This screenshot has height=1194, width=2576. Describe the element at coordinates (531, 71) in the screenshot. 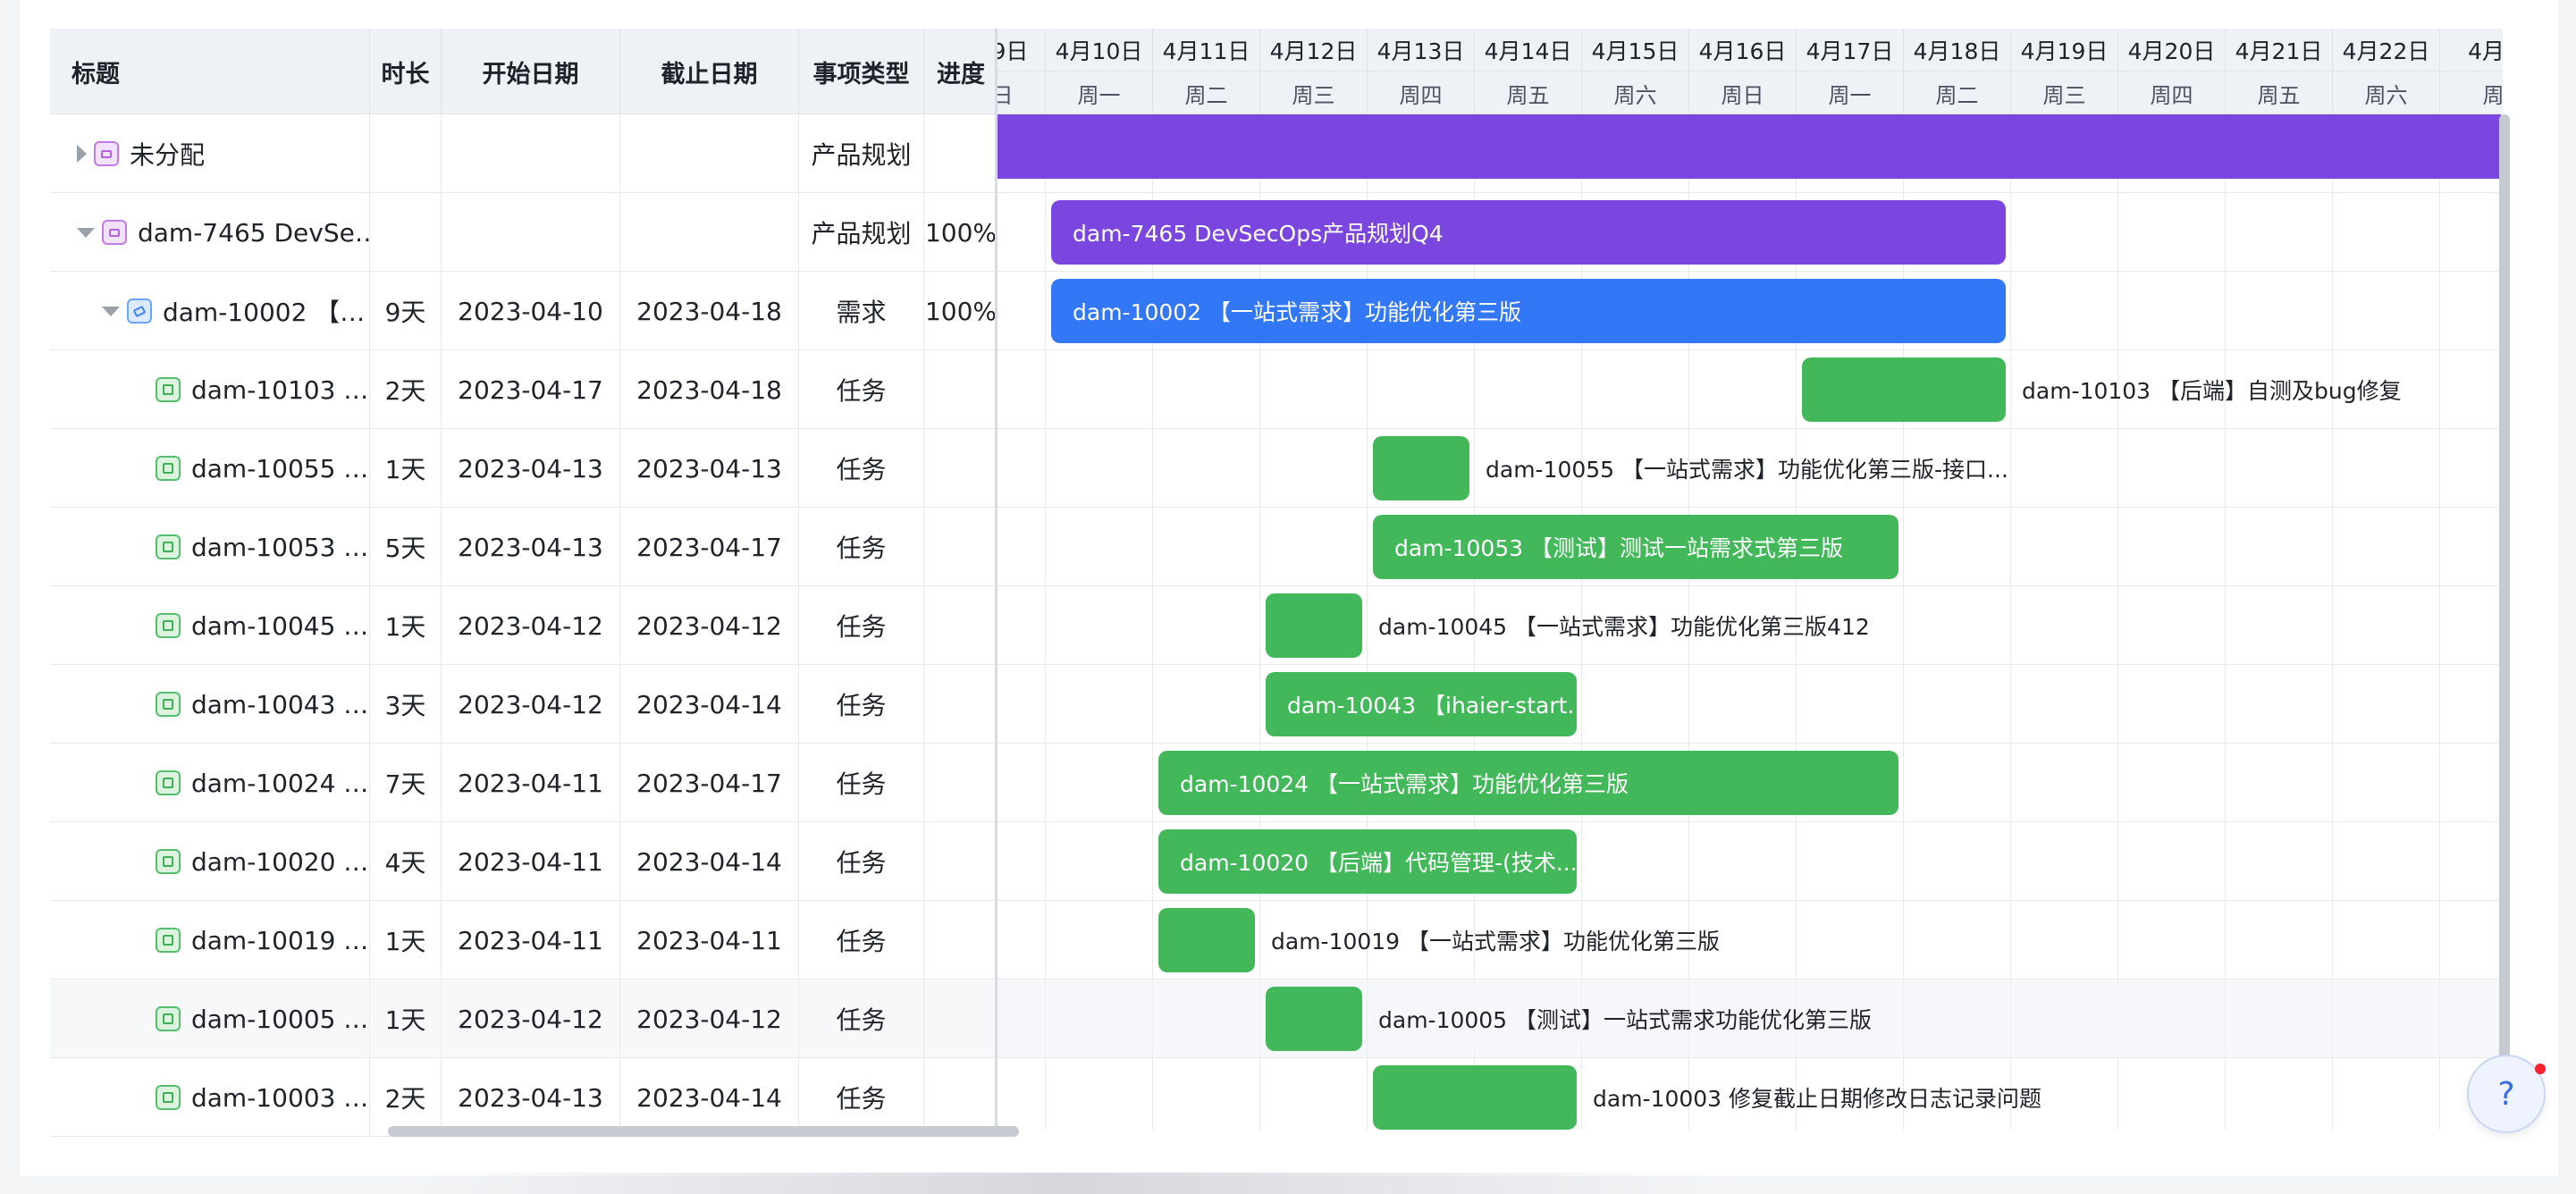

I see `column-header-start-date: 开始日期` at that location.